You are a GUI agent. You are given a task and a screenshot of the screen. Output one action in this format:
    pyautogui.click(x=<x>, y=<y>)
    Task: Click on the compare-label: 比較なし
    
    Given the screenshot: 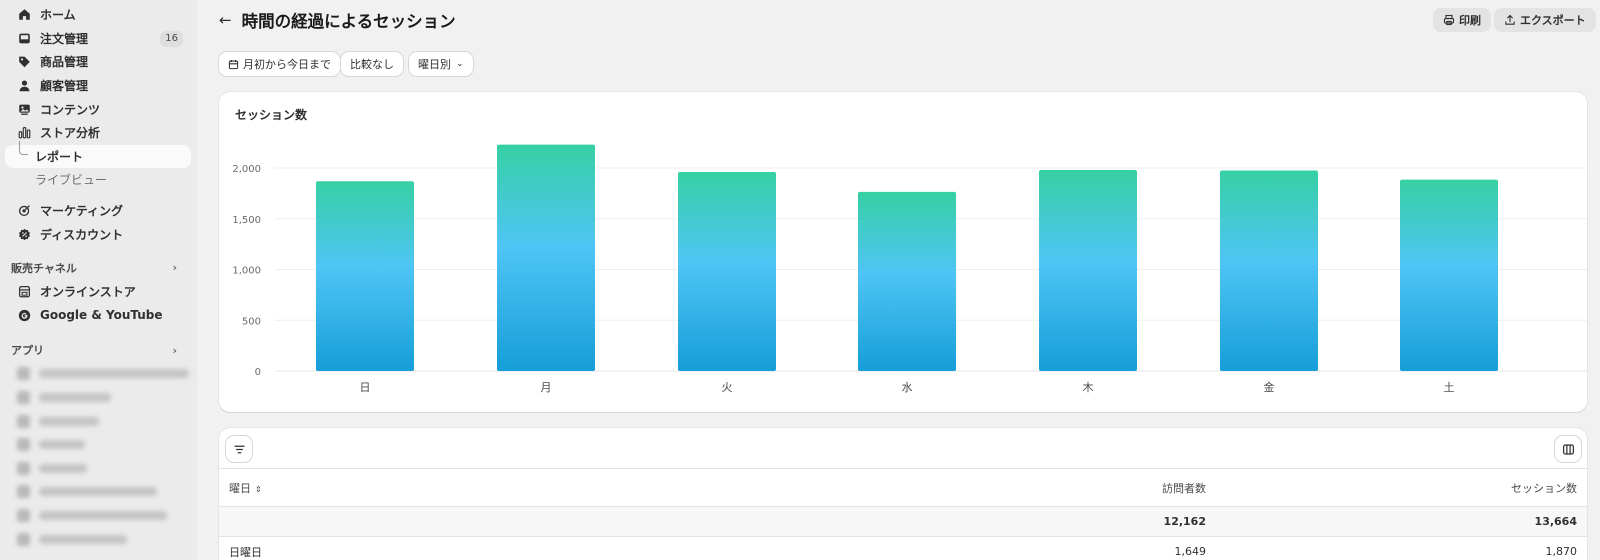 What is the action you would take?
    pyautogui.click(x=372, y=64)
    